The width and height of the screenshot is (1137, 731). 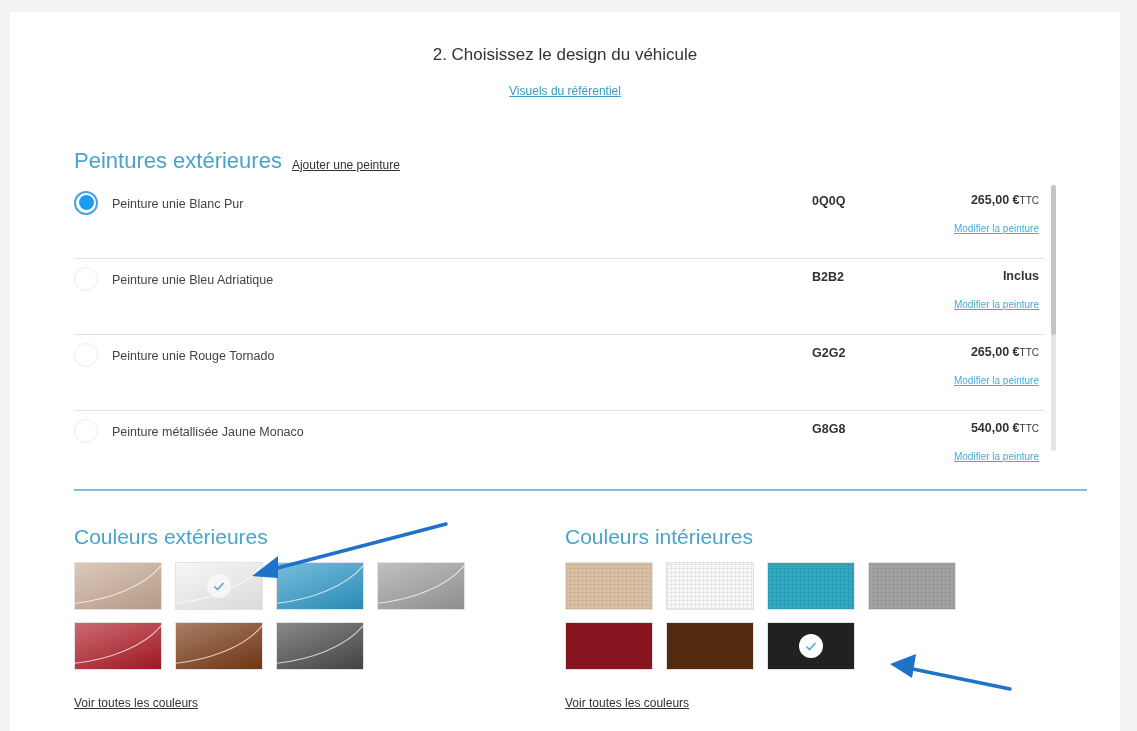 What do you see at coordinates (208, 432) in the screenshot?
I see `paint-name: Peinture métallisée Jaune Monaco` at bounding box center [208, 432].